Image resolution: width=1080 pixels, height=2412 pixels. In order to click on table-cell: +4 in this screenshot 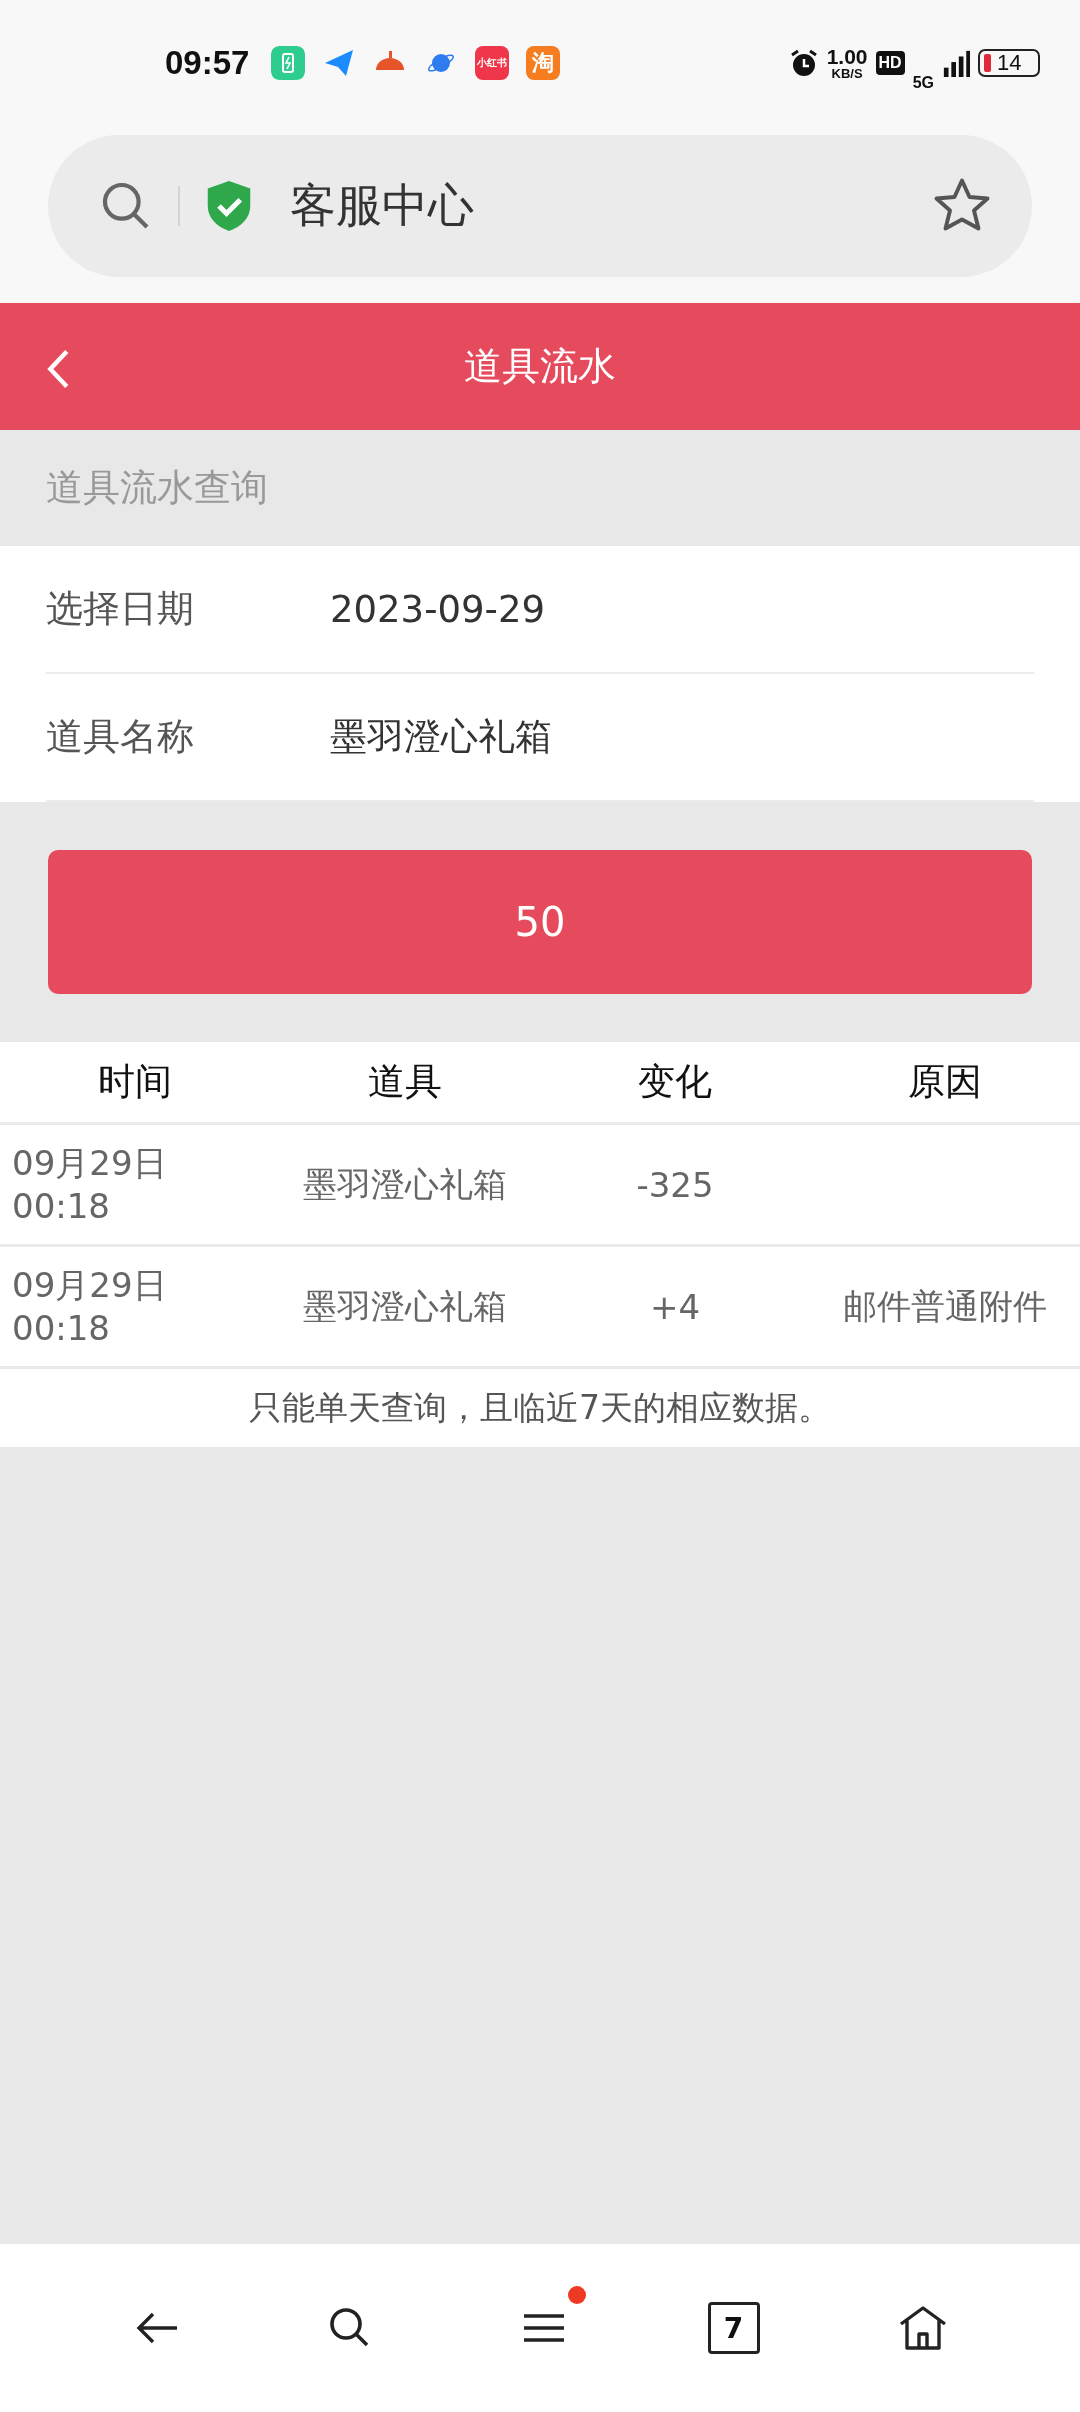, I will do `click(675, 1306)`.